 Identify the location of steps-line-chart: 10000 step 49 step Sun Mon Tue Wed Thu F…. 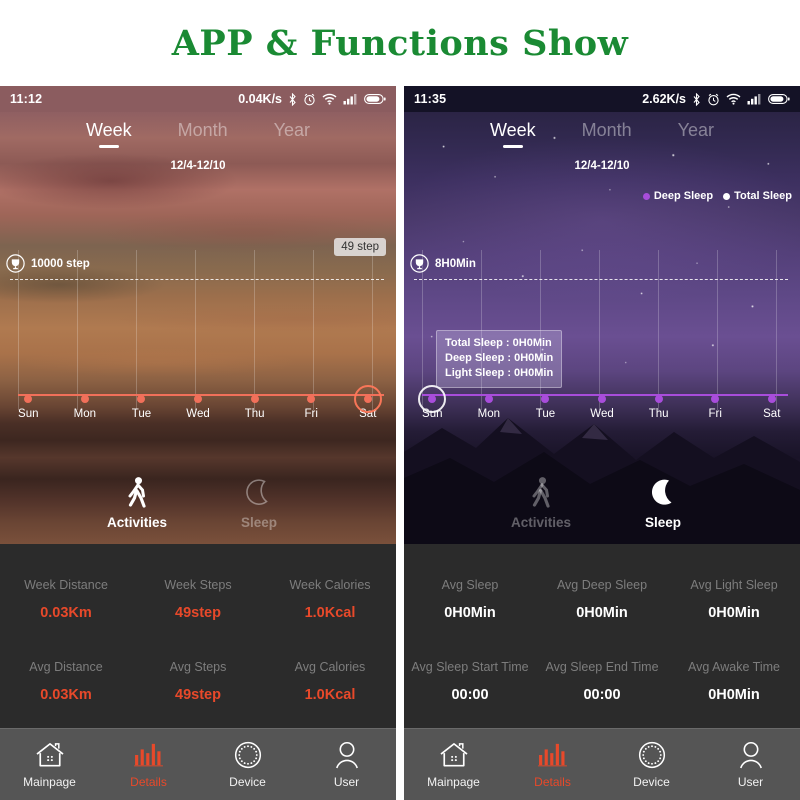
(198, 333).